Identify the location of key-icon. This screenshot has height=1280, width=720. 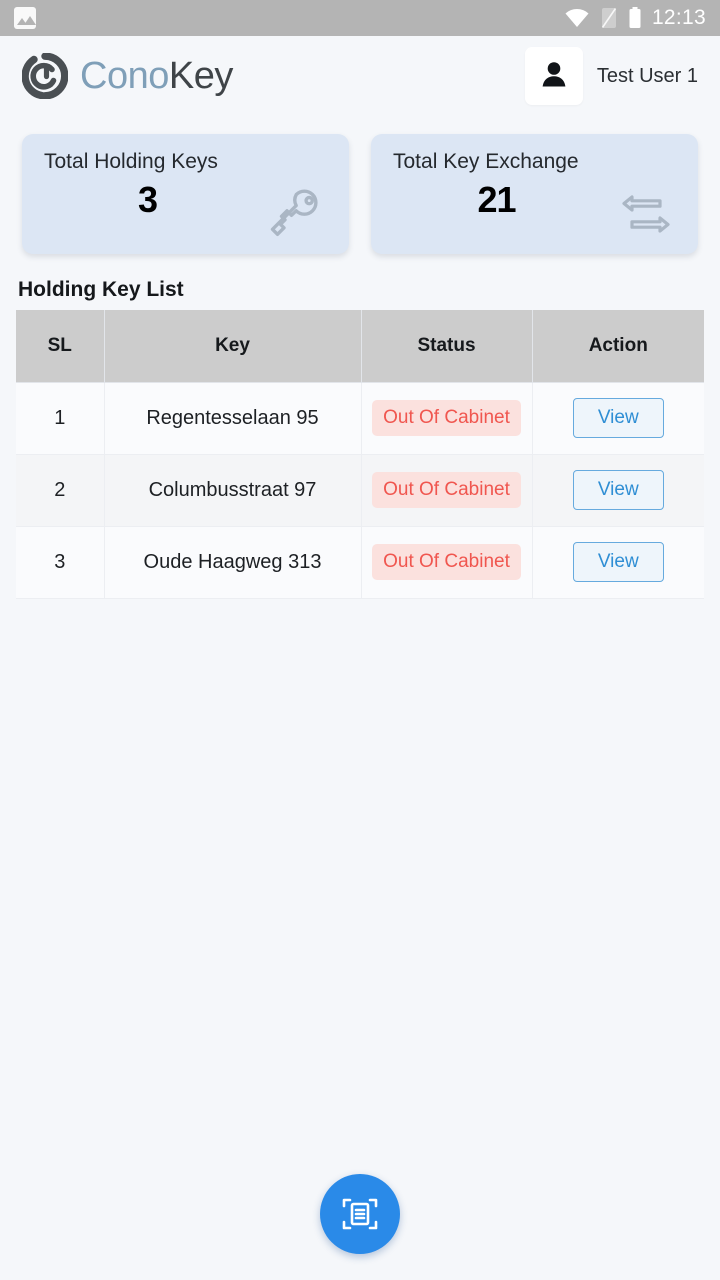
(297, 214).